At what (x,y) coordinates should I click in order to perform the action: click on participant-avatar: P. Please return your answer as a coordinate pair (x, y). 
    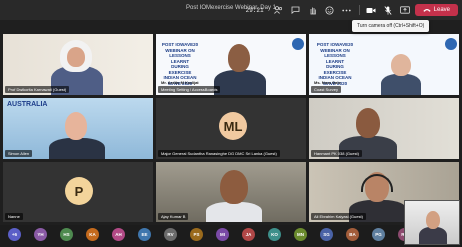
    Looking at the image, I should click on (79, 191).